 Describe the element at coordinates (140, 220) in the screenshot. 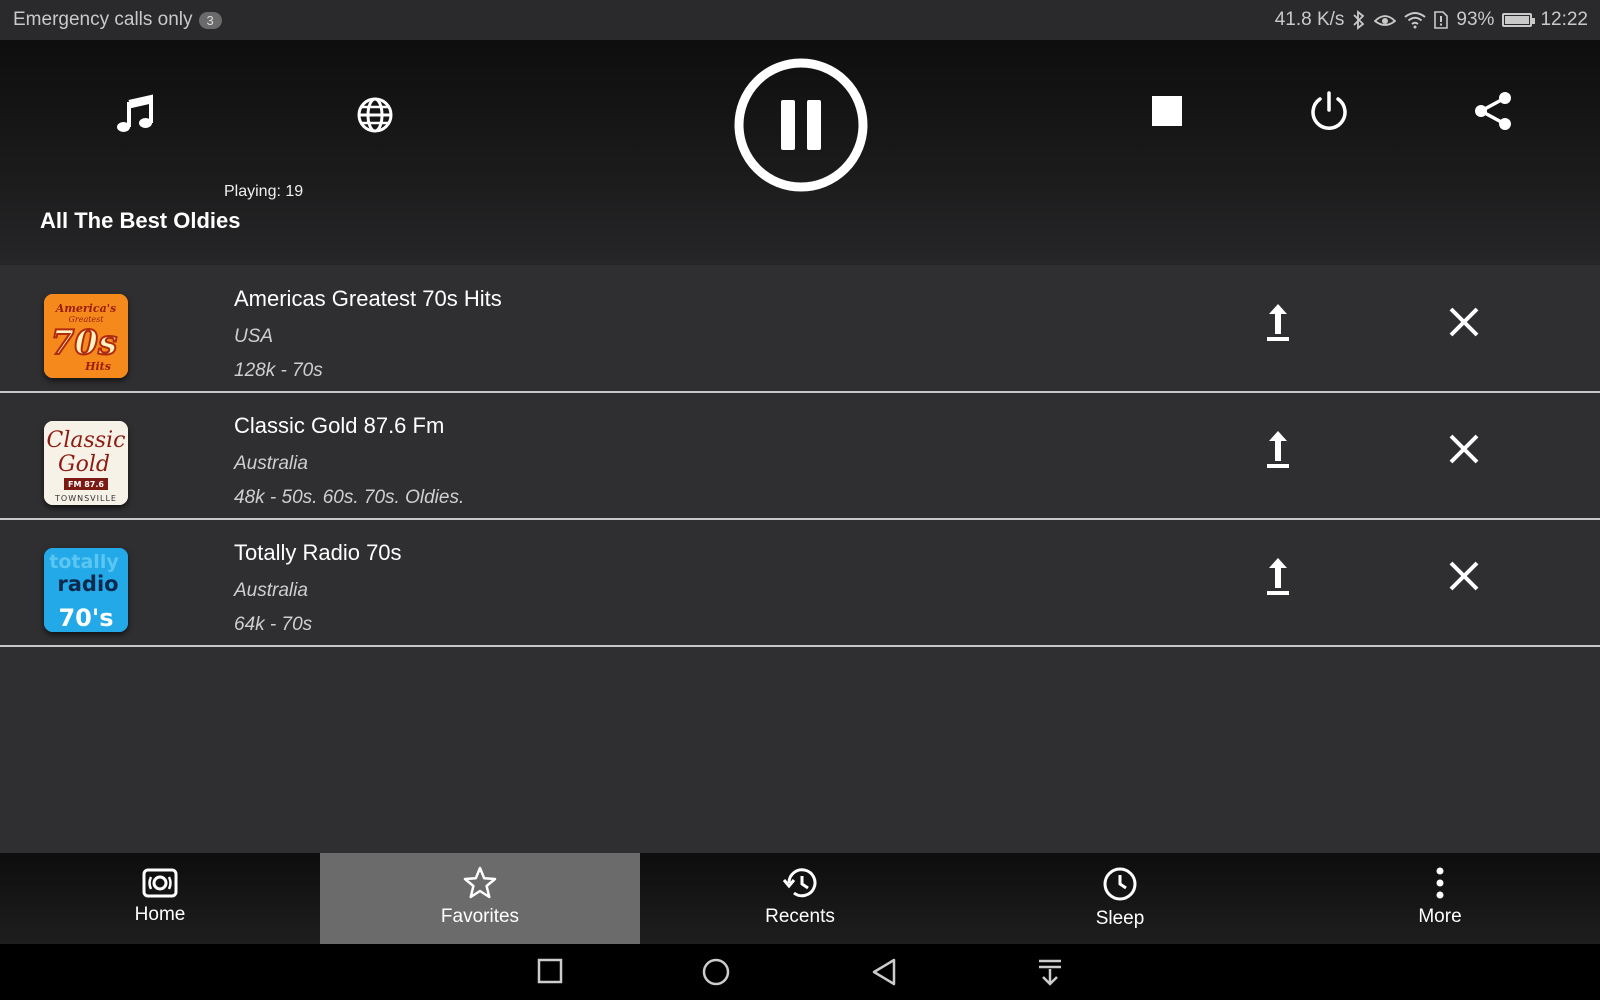

I see `station-title: All The Best Oldies` at that location.